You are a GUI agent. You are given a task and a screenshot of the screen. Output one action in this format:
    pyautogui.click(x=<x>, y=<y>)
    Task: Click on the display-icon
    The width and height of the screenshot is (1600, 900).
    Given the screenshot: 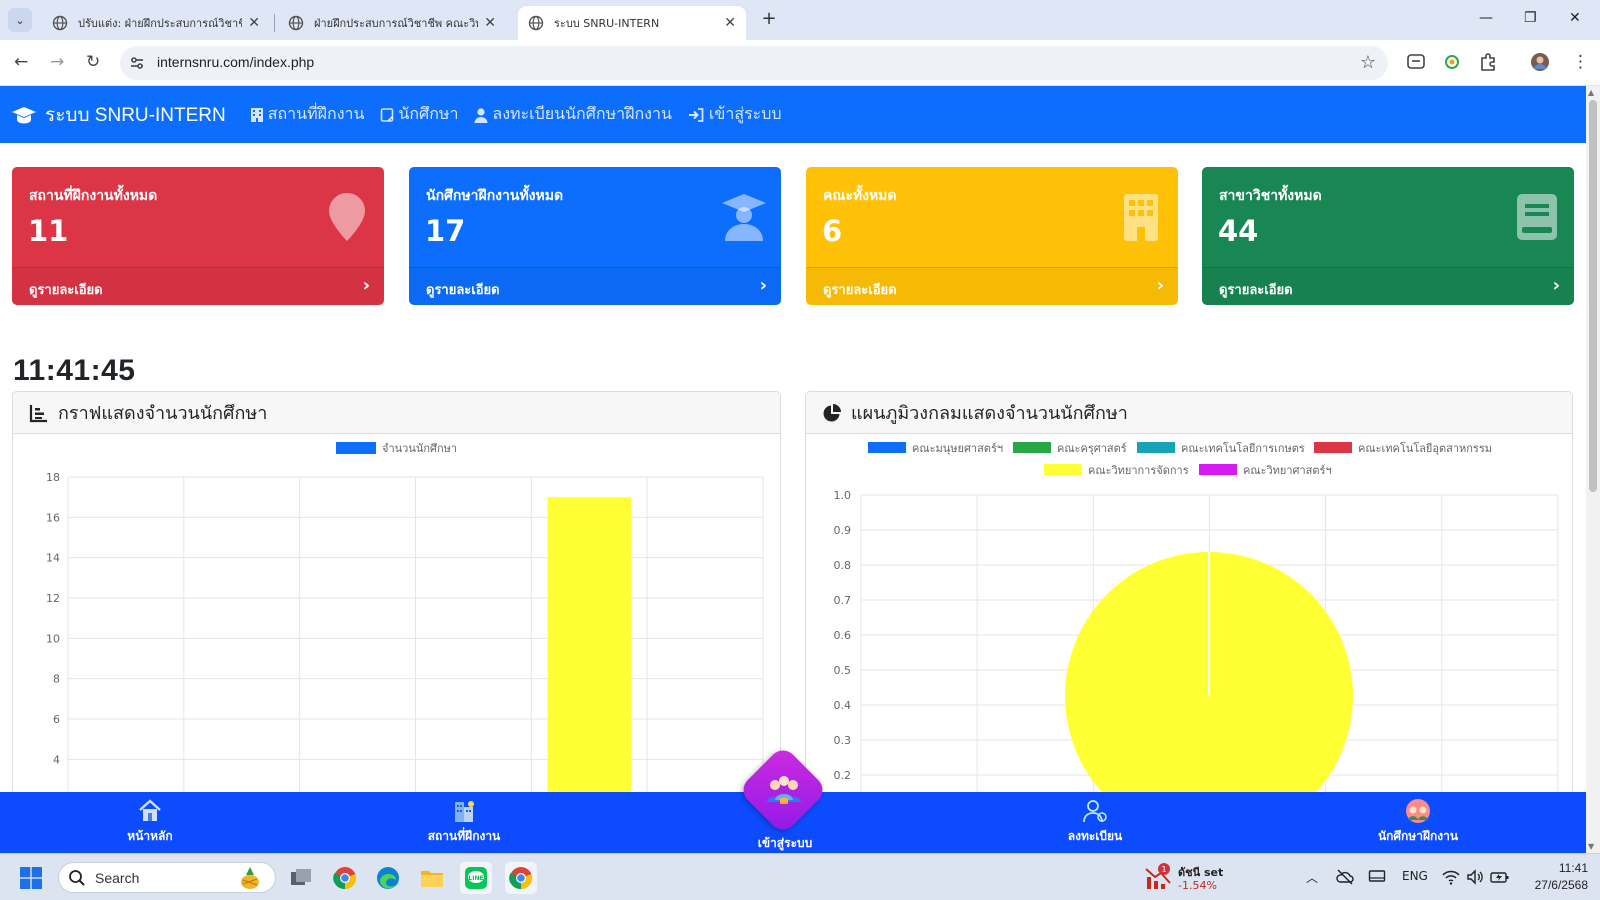 What is the action you would take?
    pyautogui.click(x=1377, y=877)
    